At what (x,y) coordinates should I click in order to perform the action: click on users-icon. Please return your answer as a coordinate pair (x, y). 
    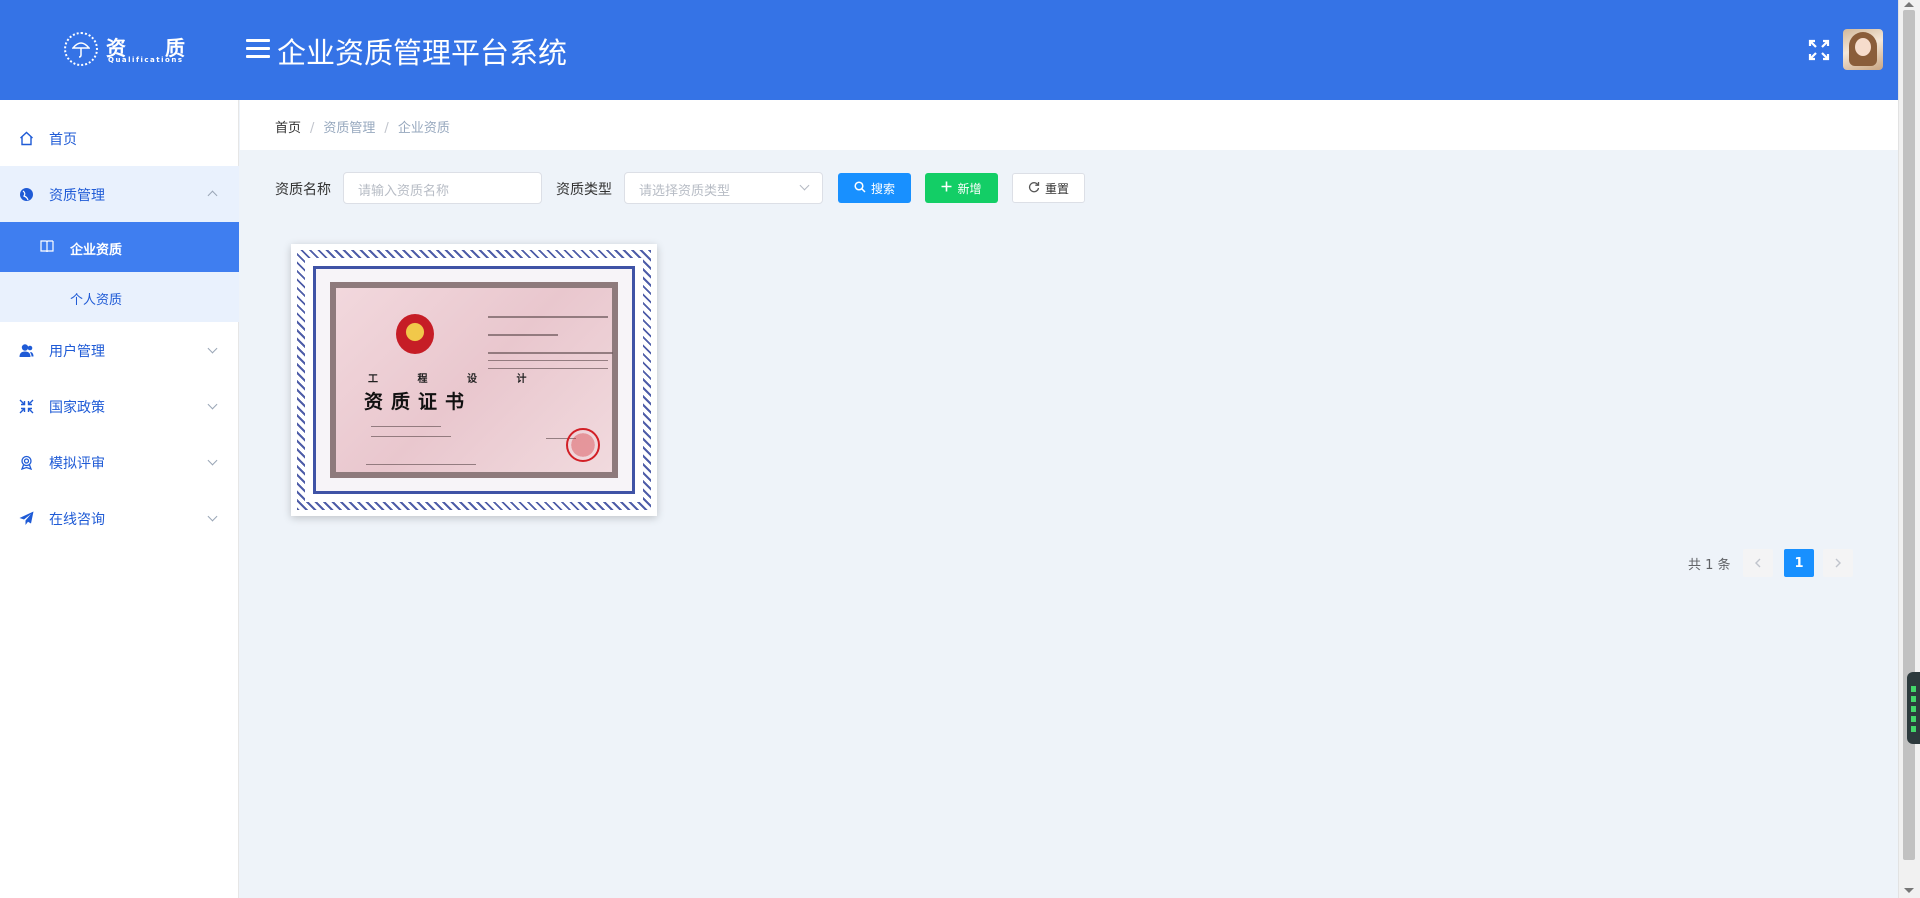
    Looking at the image, I should click on (26, 350).